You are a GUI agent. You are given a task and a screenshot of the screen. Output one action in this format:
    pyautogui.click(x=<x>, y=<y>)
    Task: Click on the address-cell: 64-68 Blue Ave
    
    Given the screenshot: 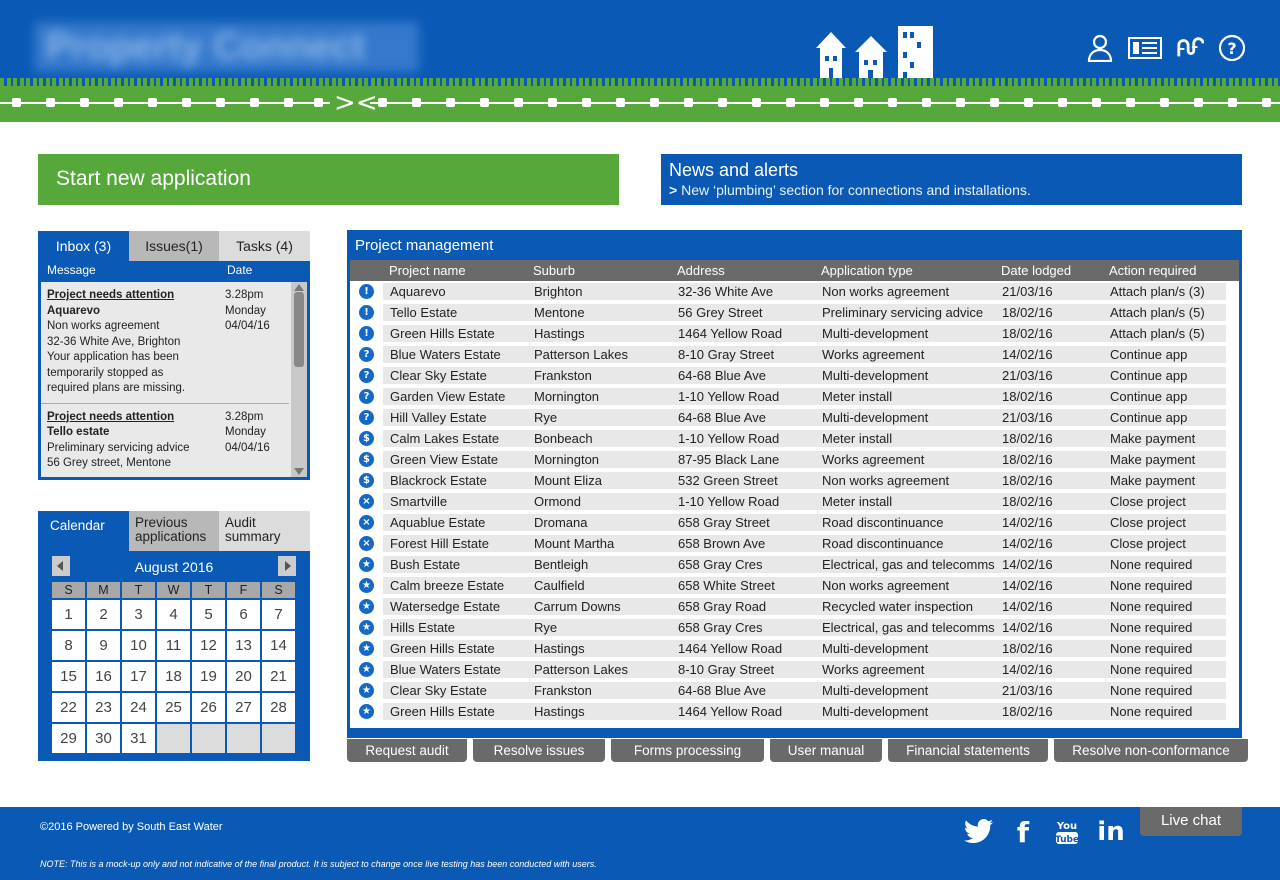 What is the action you would take?
    pyautogui.click(x=722, y=417)
    